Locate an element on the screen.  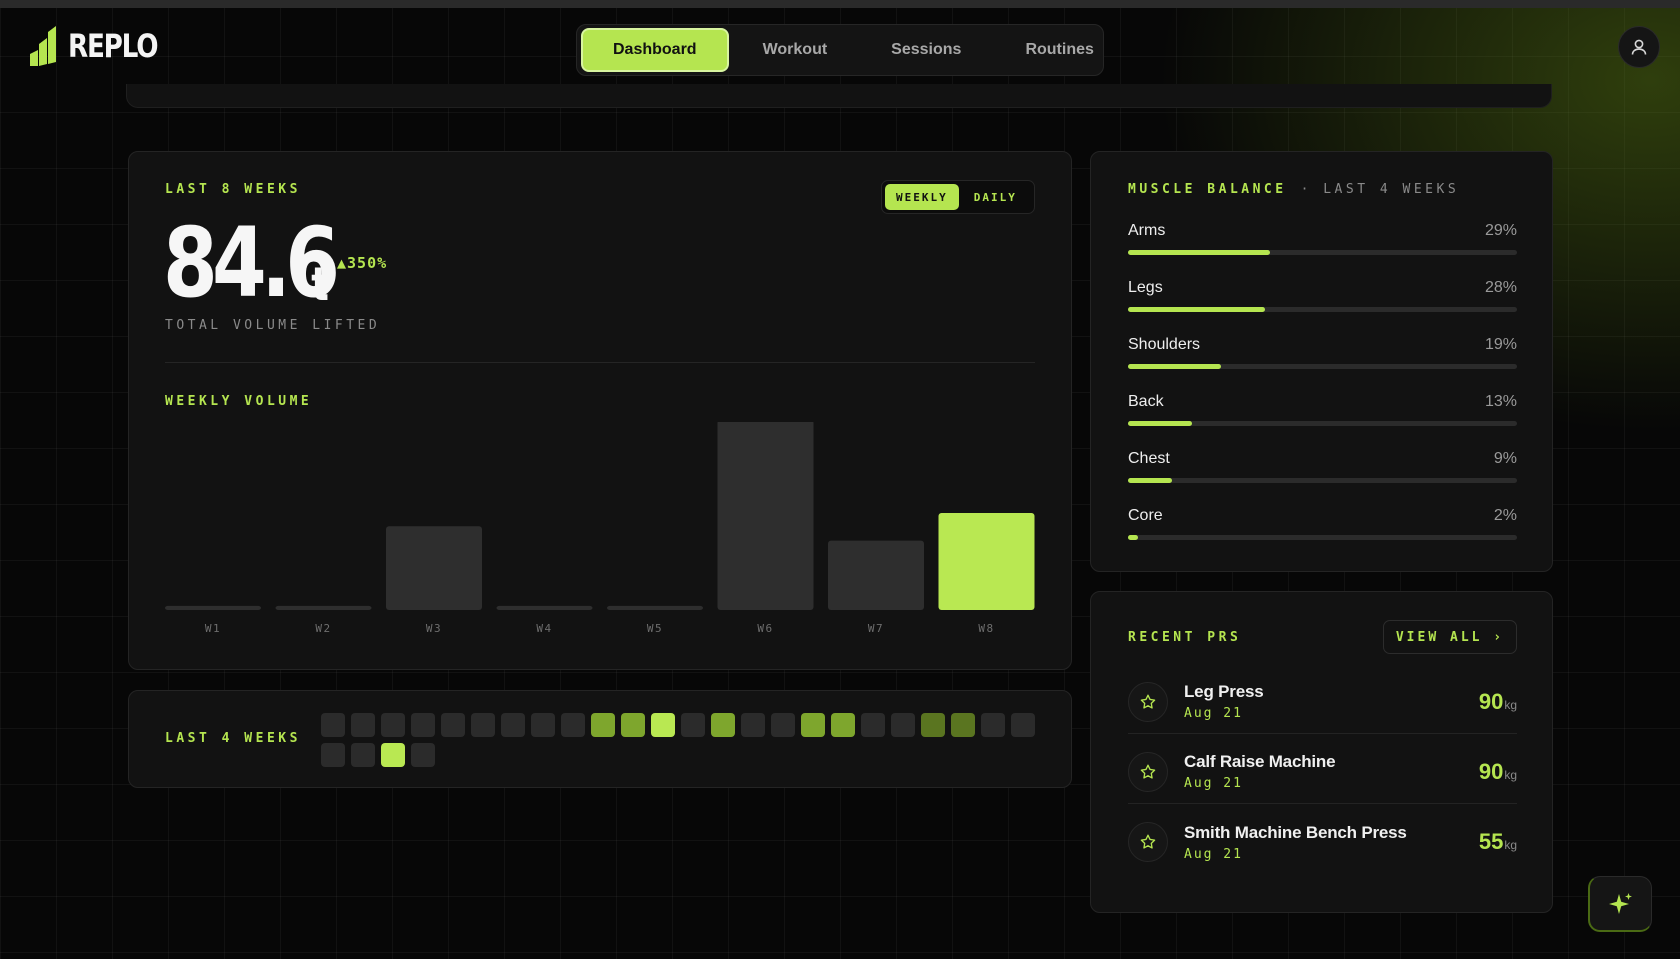
app-logo: REPLO is located at coordinates (102, 46).